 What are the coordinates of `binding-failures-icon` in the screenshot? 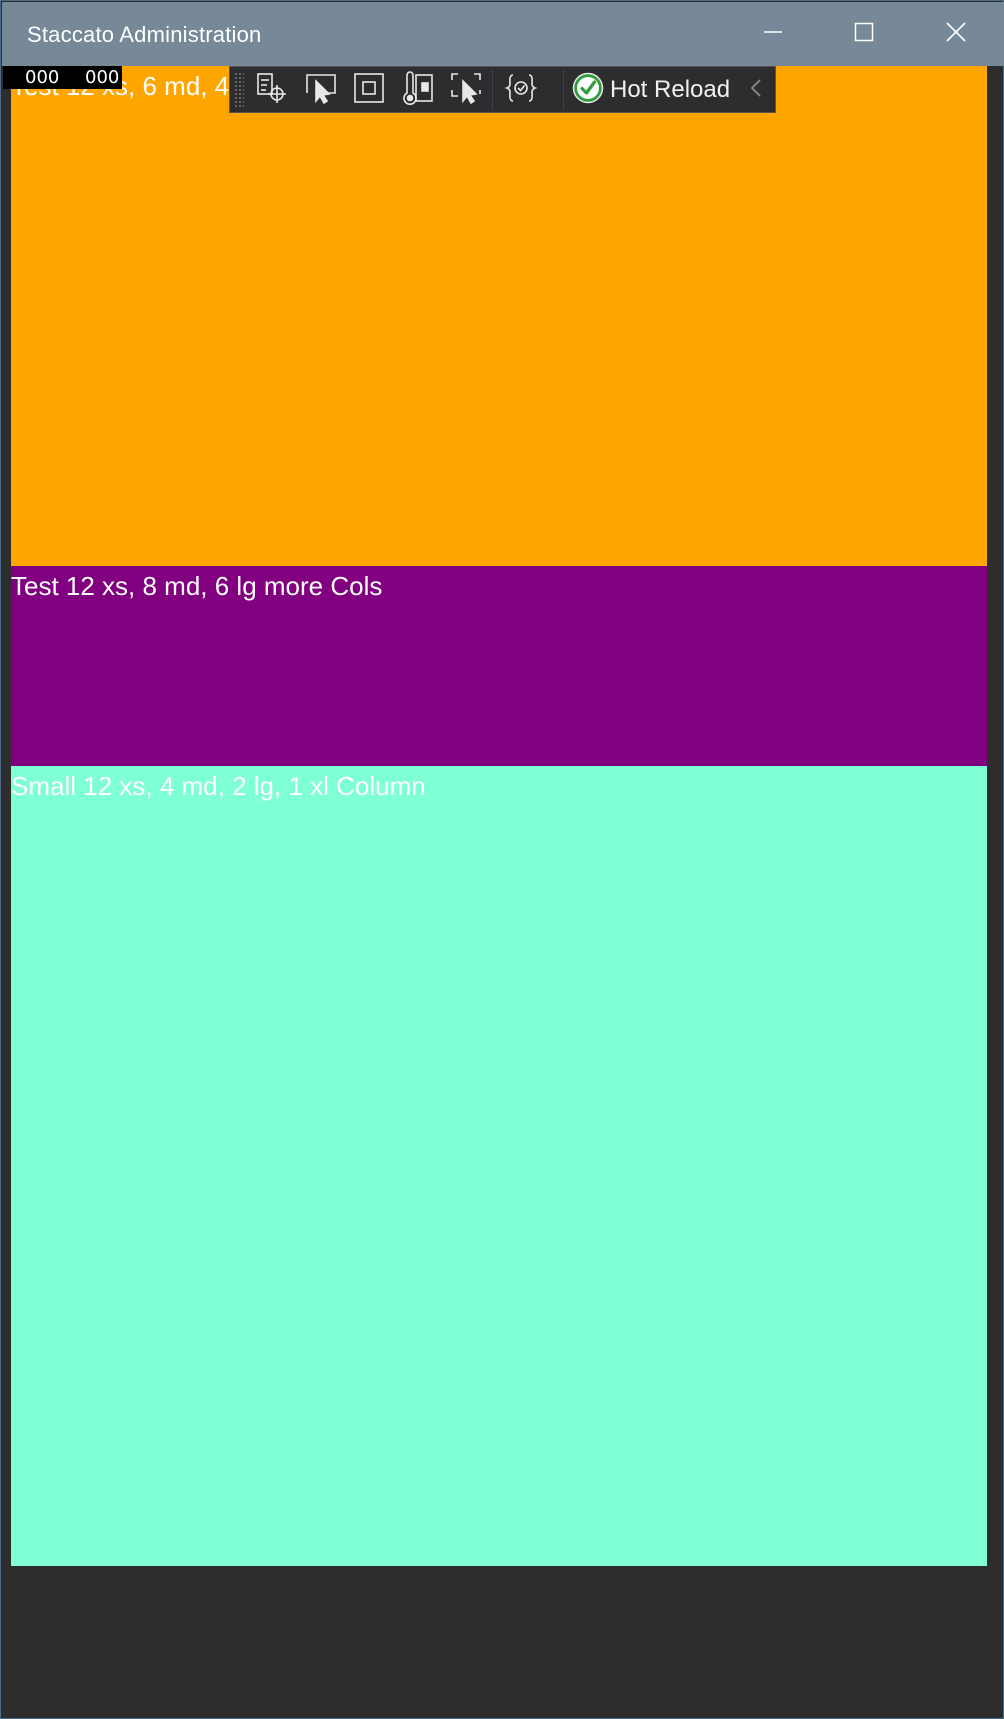 It's located at (521, 90).